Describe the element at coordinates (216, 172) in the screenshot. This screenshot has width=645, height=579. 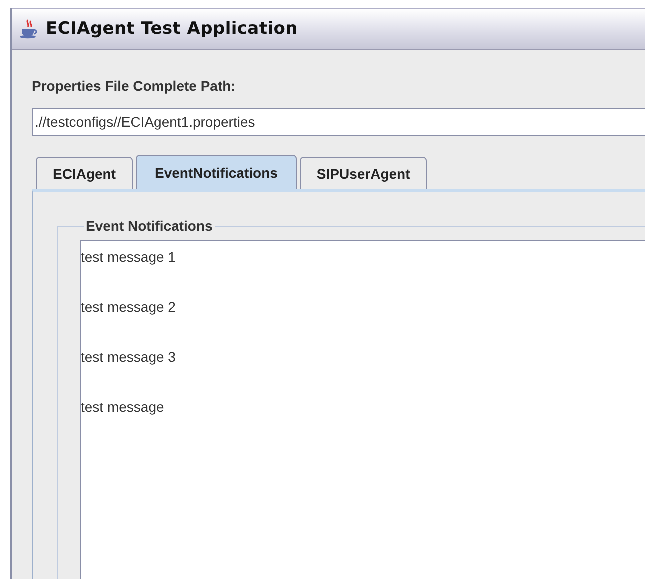
I see `tab: EventNotifications` at that location.